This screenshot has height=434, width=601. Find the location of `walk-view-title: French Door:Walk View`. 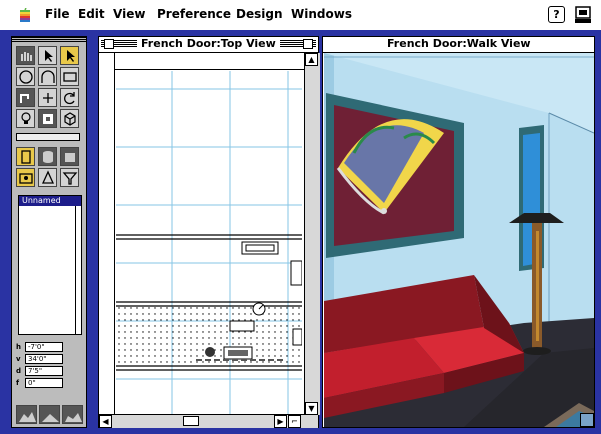

walk-view-title: French Door:Walk View is located at coordinates (459, 44).